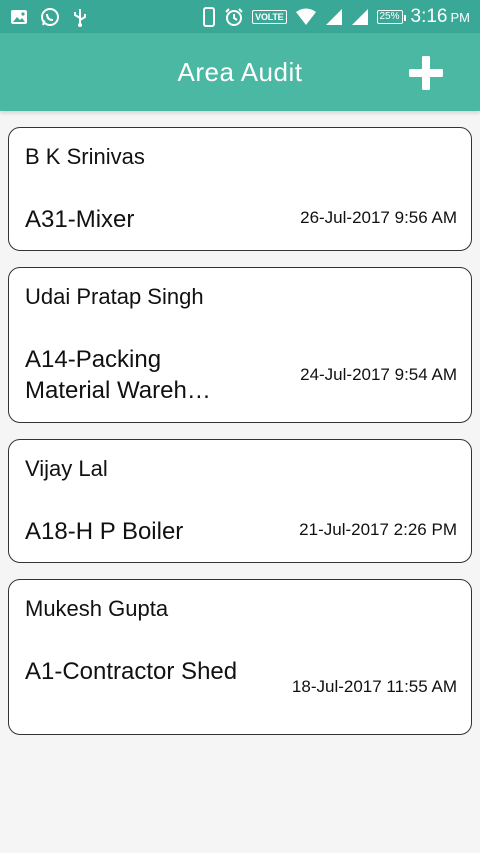  I want to click on clock: 3:16 PM, so click(440, 17).